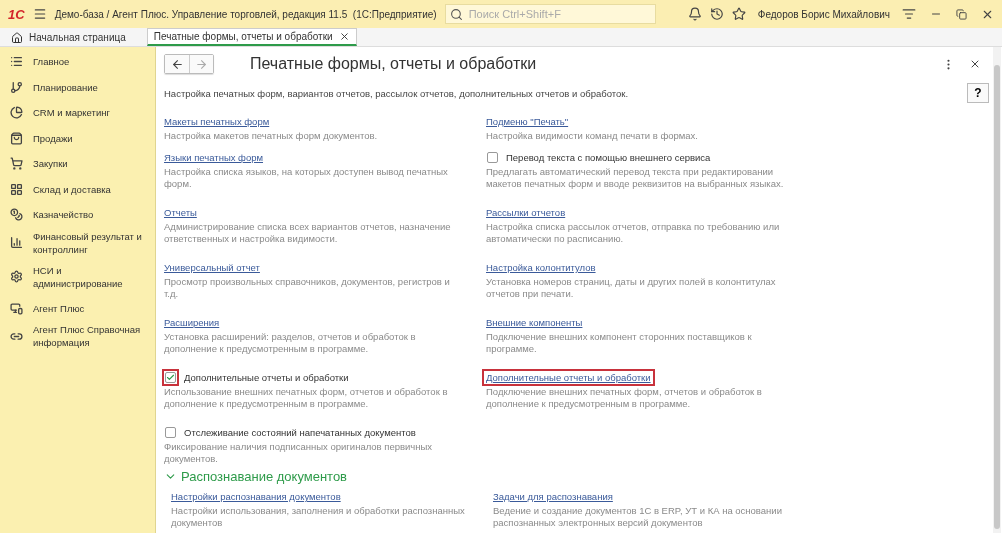 The width and height of the screenshot is (1002, 533). What do you see at coordinates (619, 343) in the screenshot?
I see `description-text: Подключение внешних компонент сторонних поставщиков к программе.` at bounding box center [619, 343].